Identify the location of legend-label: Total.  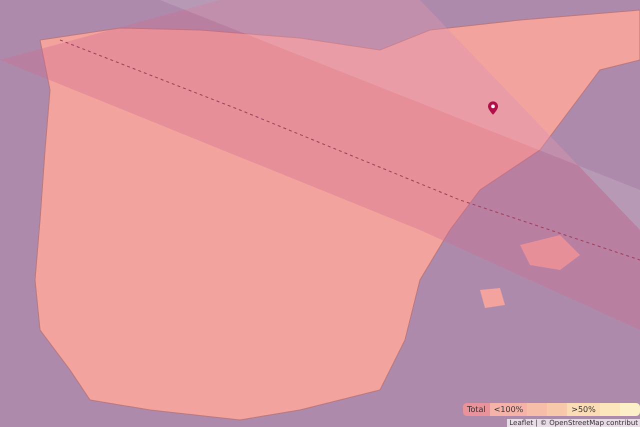
(476, 409).